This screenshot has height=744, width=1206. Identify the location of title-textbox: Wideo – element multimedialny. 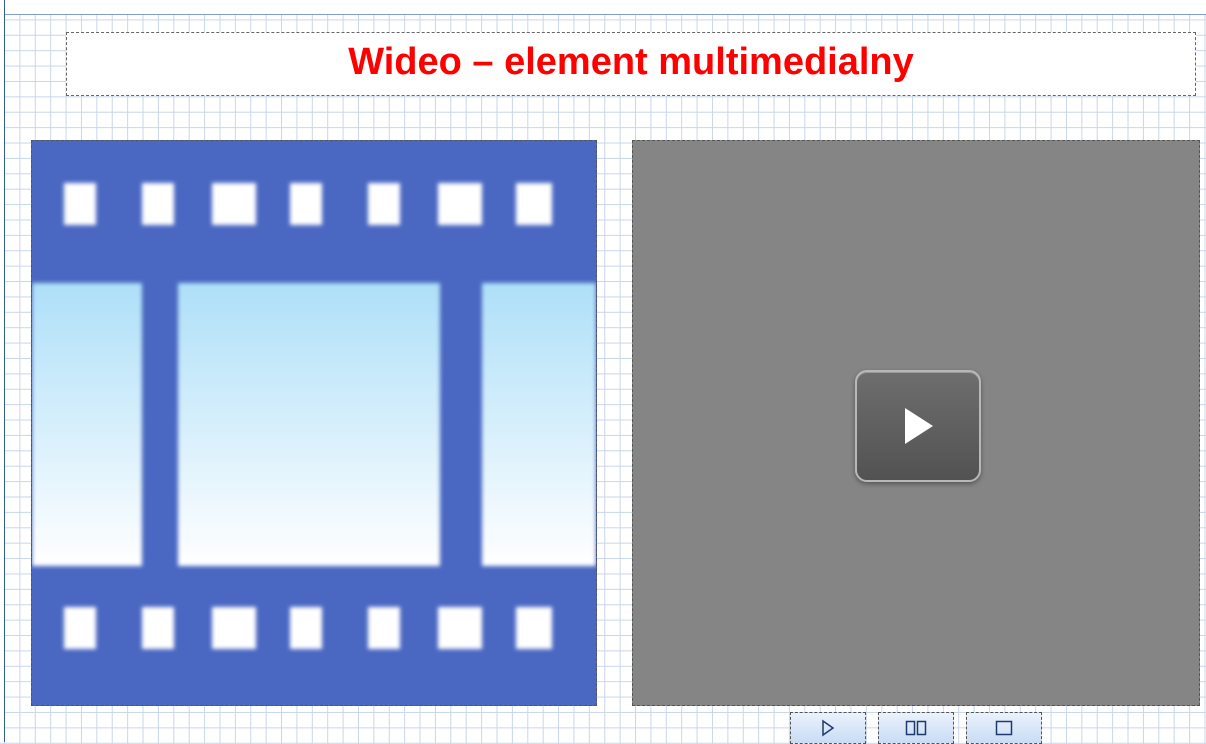
(631, 64).